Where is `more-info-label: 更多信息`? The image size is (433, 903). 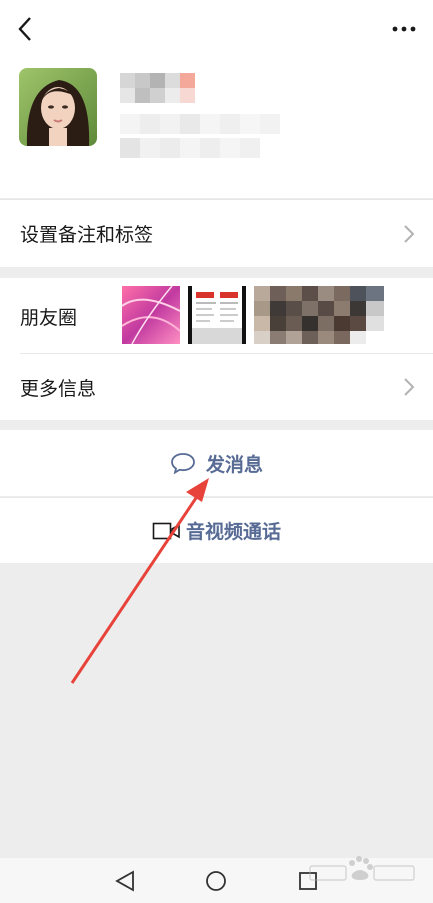
more-info-label: 更多信息 is located at coordinates (58, 388).